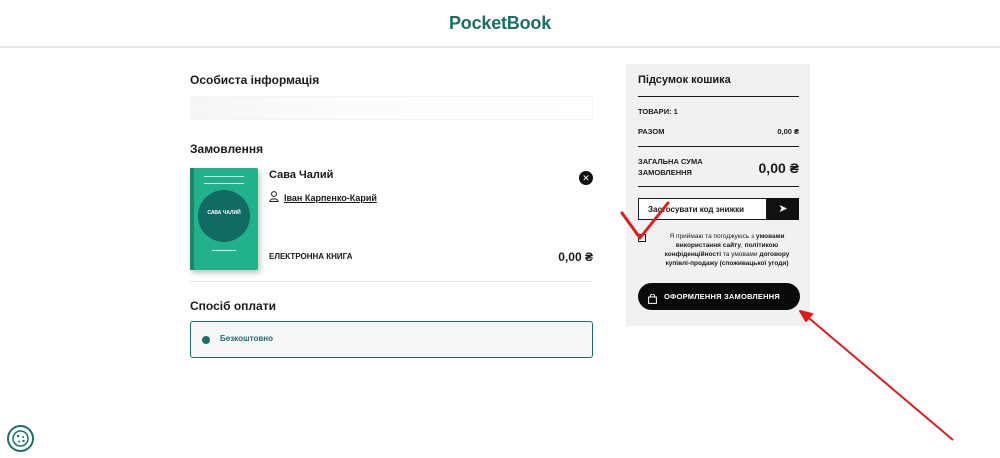 This screenshot has width=1000, height=458. Describe the element at coordinates (712, 236) in the screenshot. I see `consent-text-part: Я приймаю та погоджуюсь з` at that location.